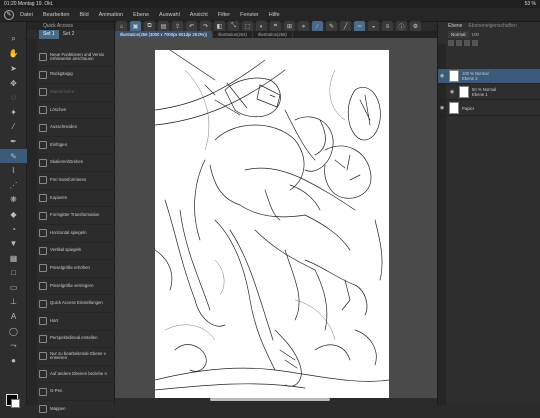  Describe the element at coordinates (489, 43) in the screenshot. I see `layer-tools` at that location.